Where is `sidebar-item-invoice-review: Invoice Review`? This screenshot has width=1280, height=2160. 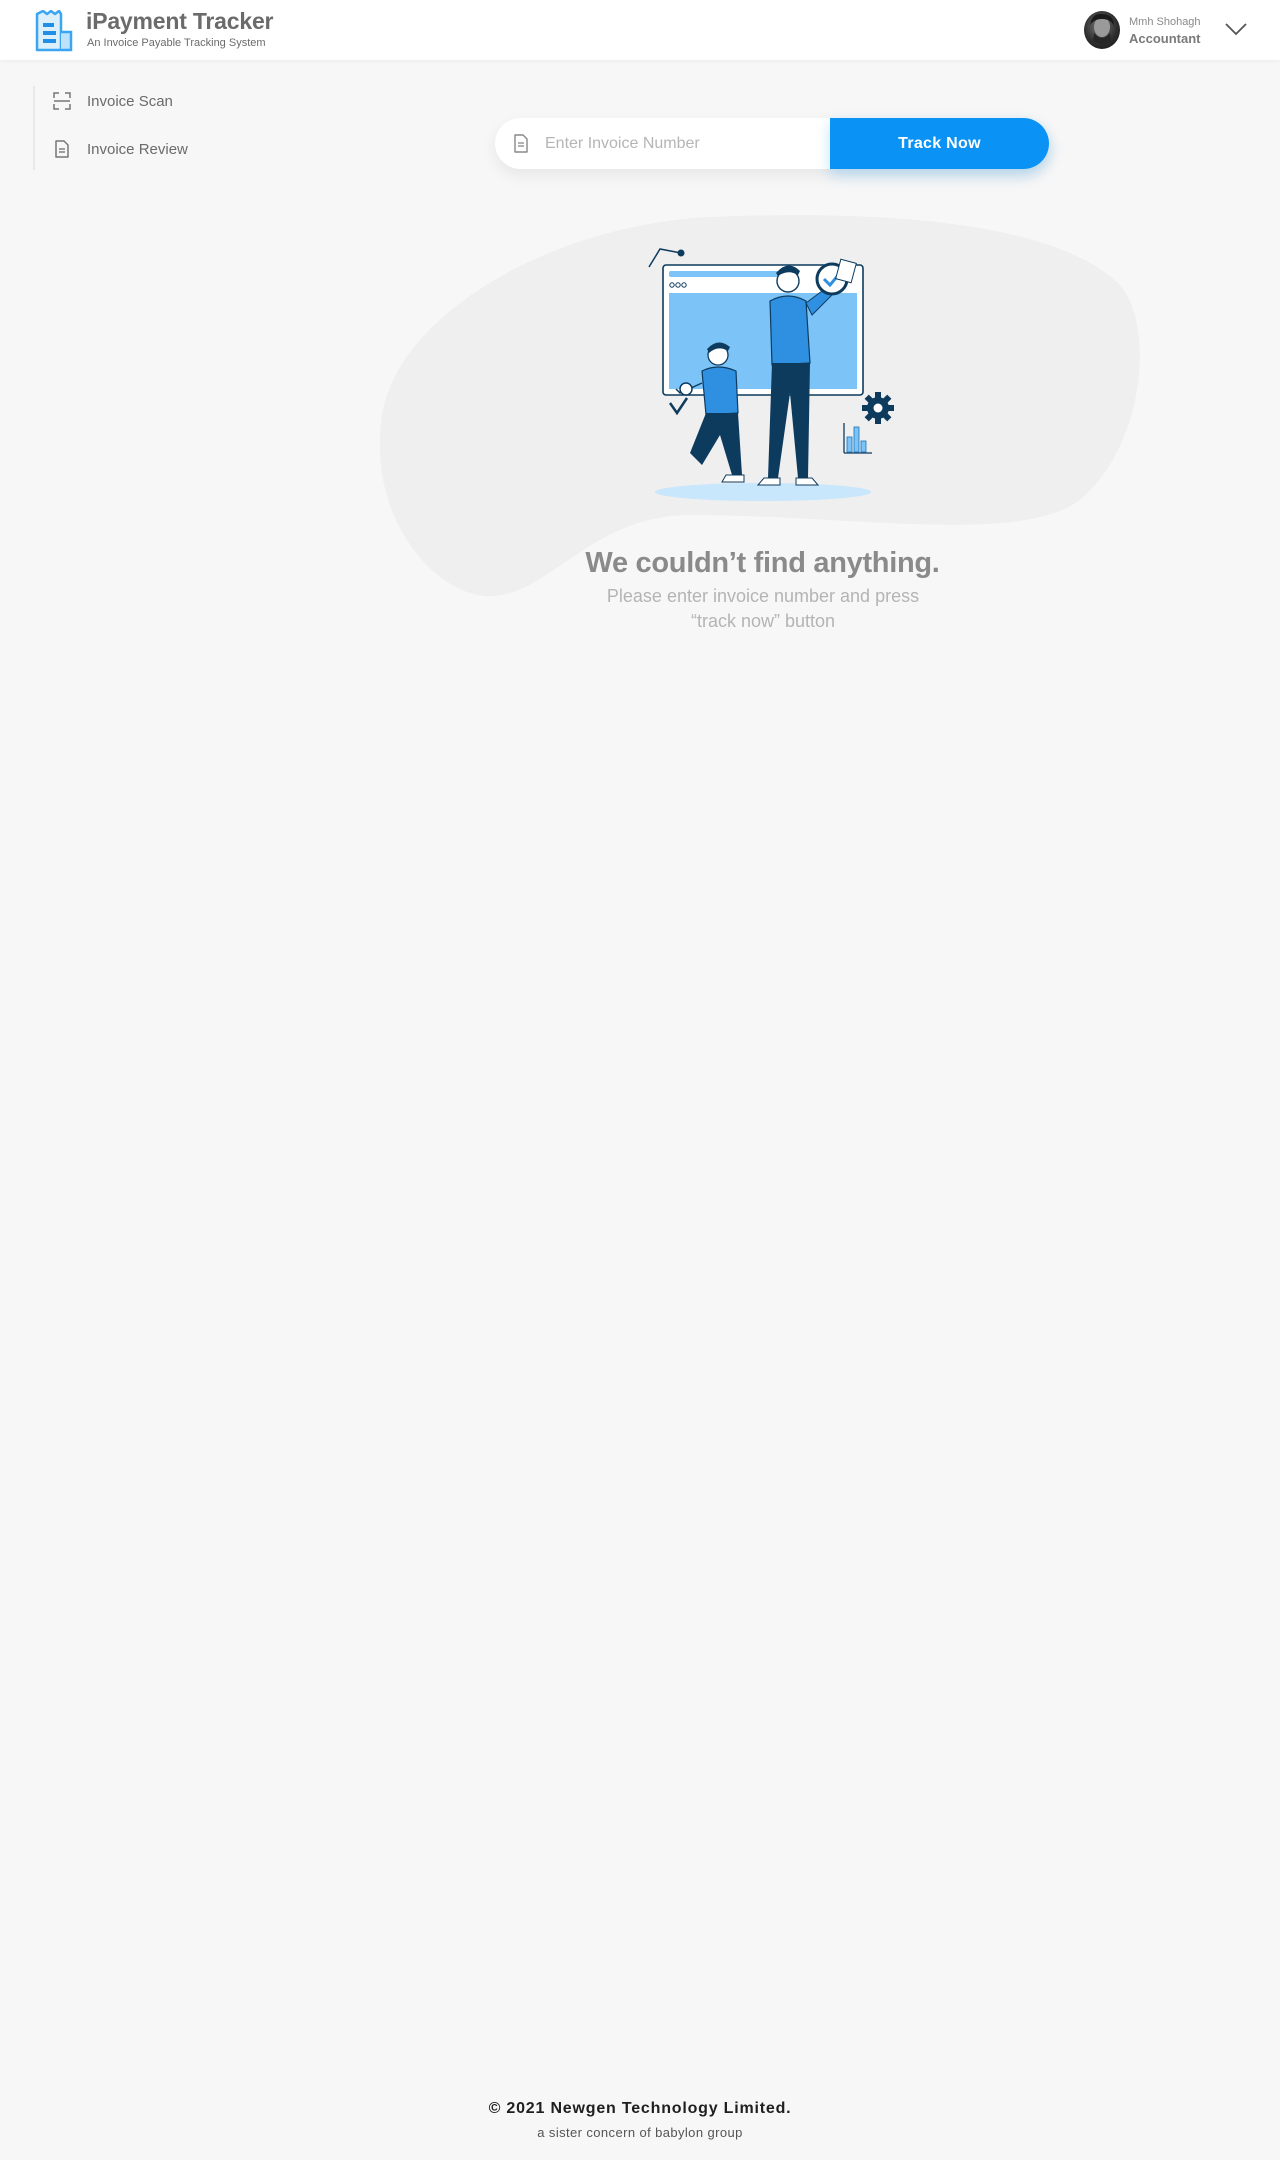 sidebar-item-invoice-review: Invoice Review is located at coordinates (120, 149).